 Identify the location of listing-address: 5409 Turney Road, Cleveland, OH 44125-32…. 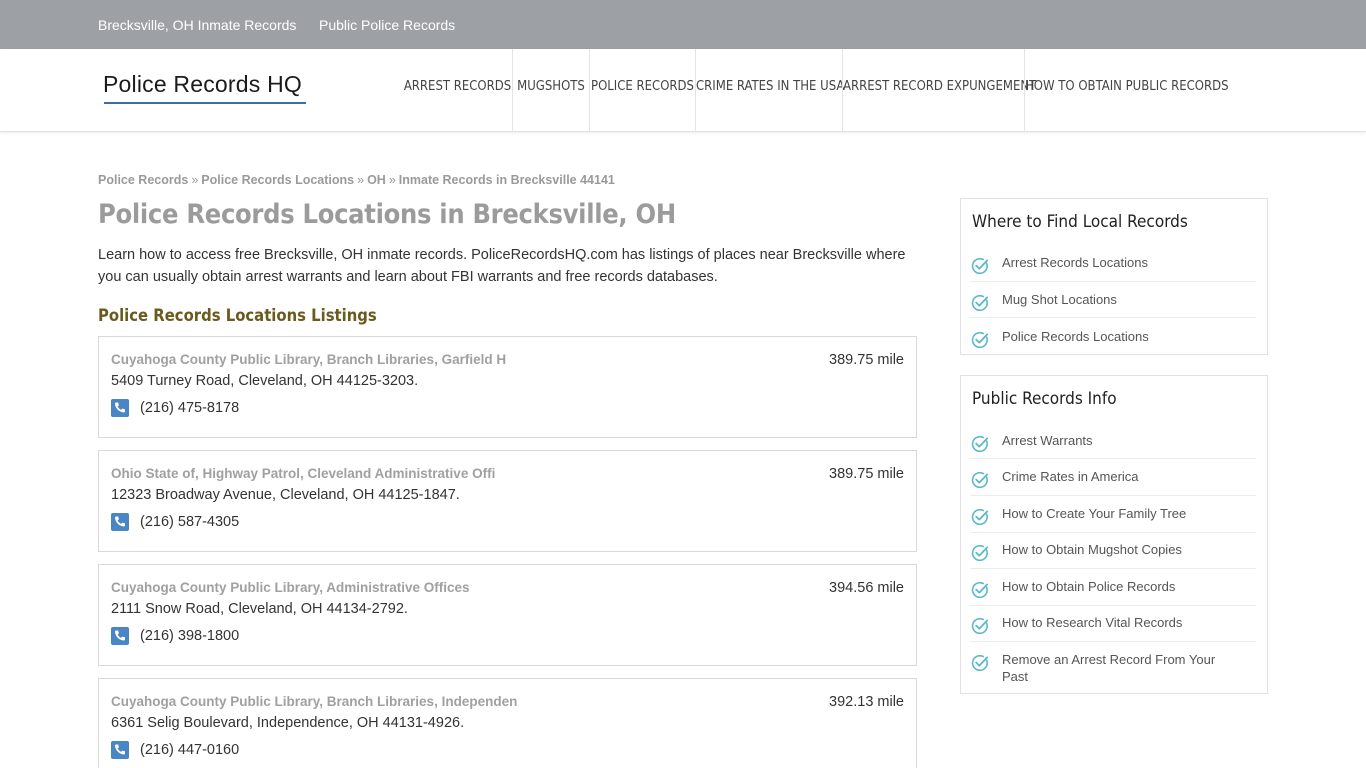
(265, 381).